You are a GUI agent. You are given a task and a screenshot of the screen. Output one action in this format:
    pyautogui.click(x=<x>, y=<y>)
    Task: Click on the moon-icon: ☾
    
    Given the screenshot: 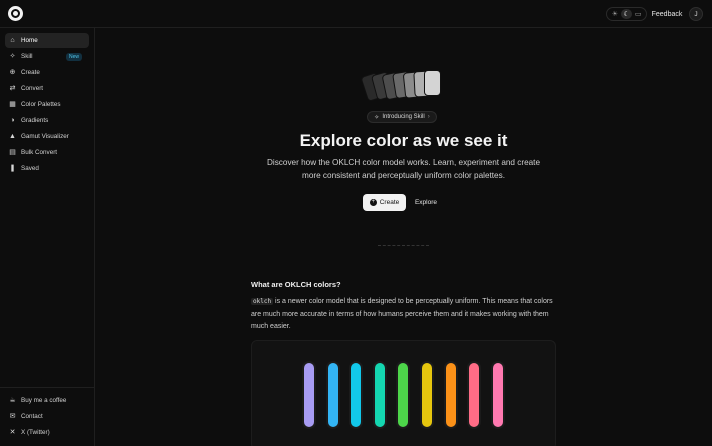 What is the action you would take?
    pyautogui.click(x=626, y=14)
    